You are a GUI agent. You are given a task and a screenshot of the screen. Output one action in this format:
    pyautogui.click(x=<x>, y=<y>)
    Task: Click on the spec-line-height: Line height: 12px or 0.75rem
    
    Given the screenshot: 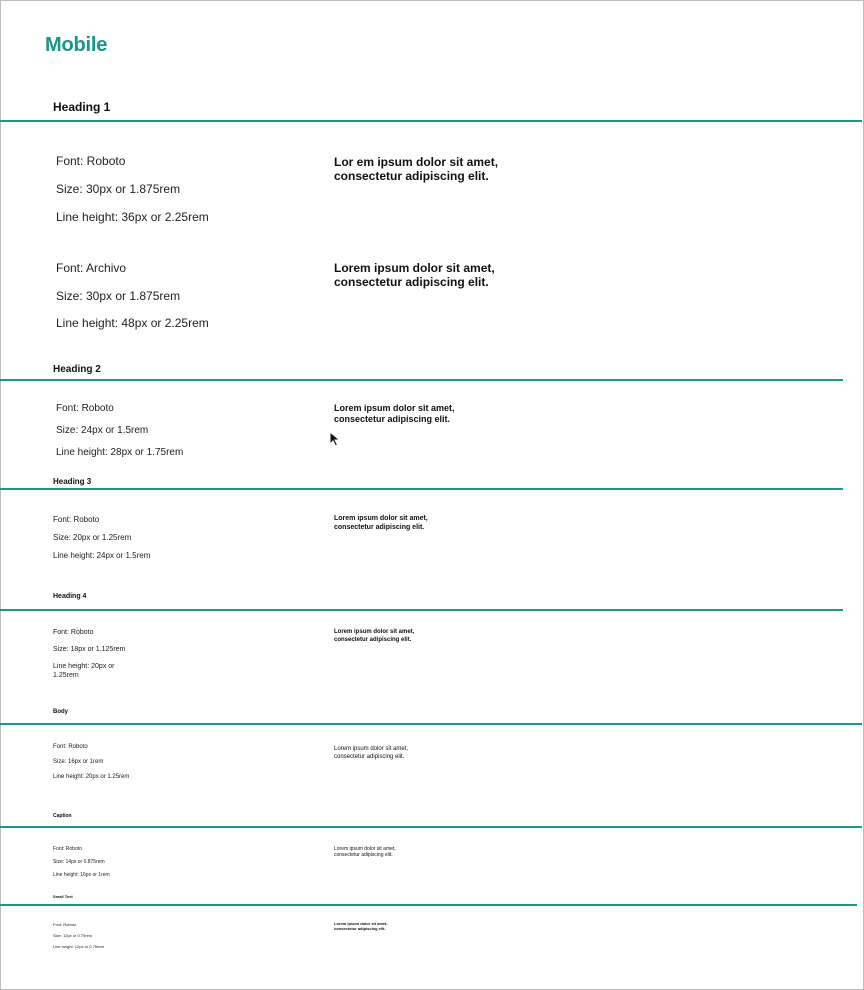 What is the action you would take?
    pyautogui.click(x=78, y=946)
    